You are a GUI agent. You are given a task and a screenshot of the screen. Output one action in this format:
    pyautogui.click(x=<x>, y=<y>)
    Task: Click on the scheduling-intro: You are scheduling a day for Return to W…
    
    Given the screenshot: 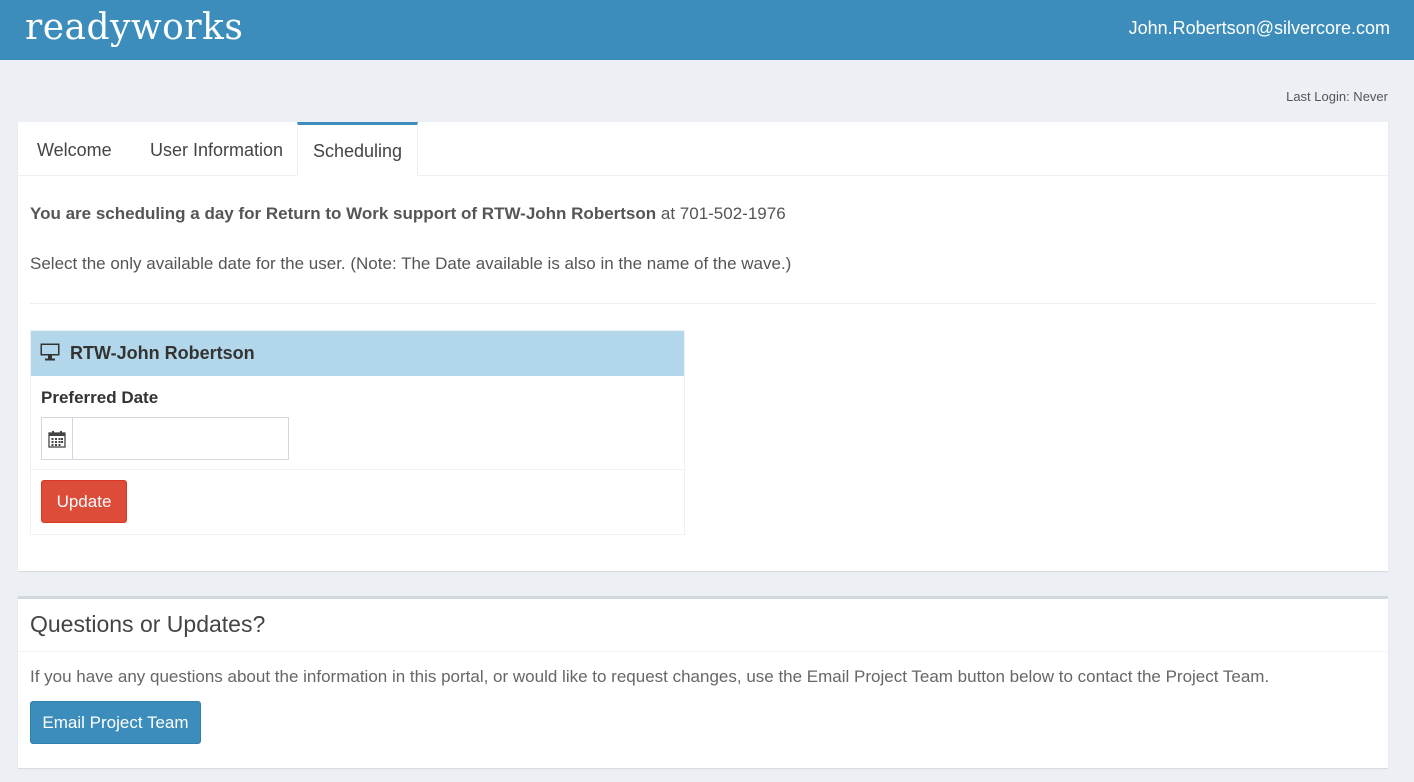 What is the action you would take?
    pyautogui.click(x=408, y=214)
    